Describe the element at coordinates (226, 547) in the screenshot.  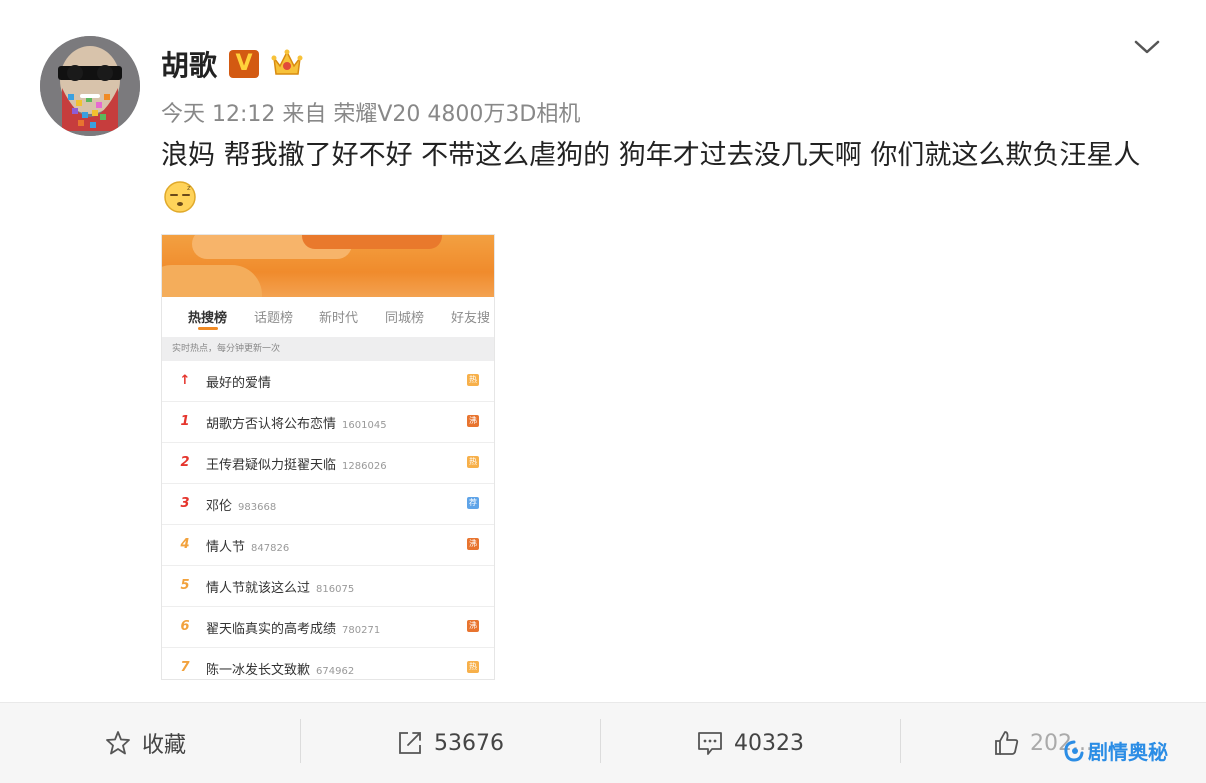
I see `hot-search-title-text: 情人节` at that location.